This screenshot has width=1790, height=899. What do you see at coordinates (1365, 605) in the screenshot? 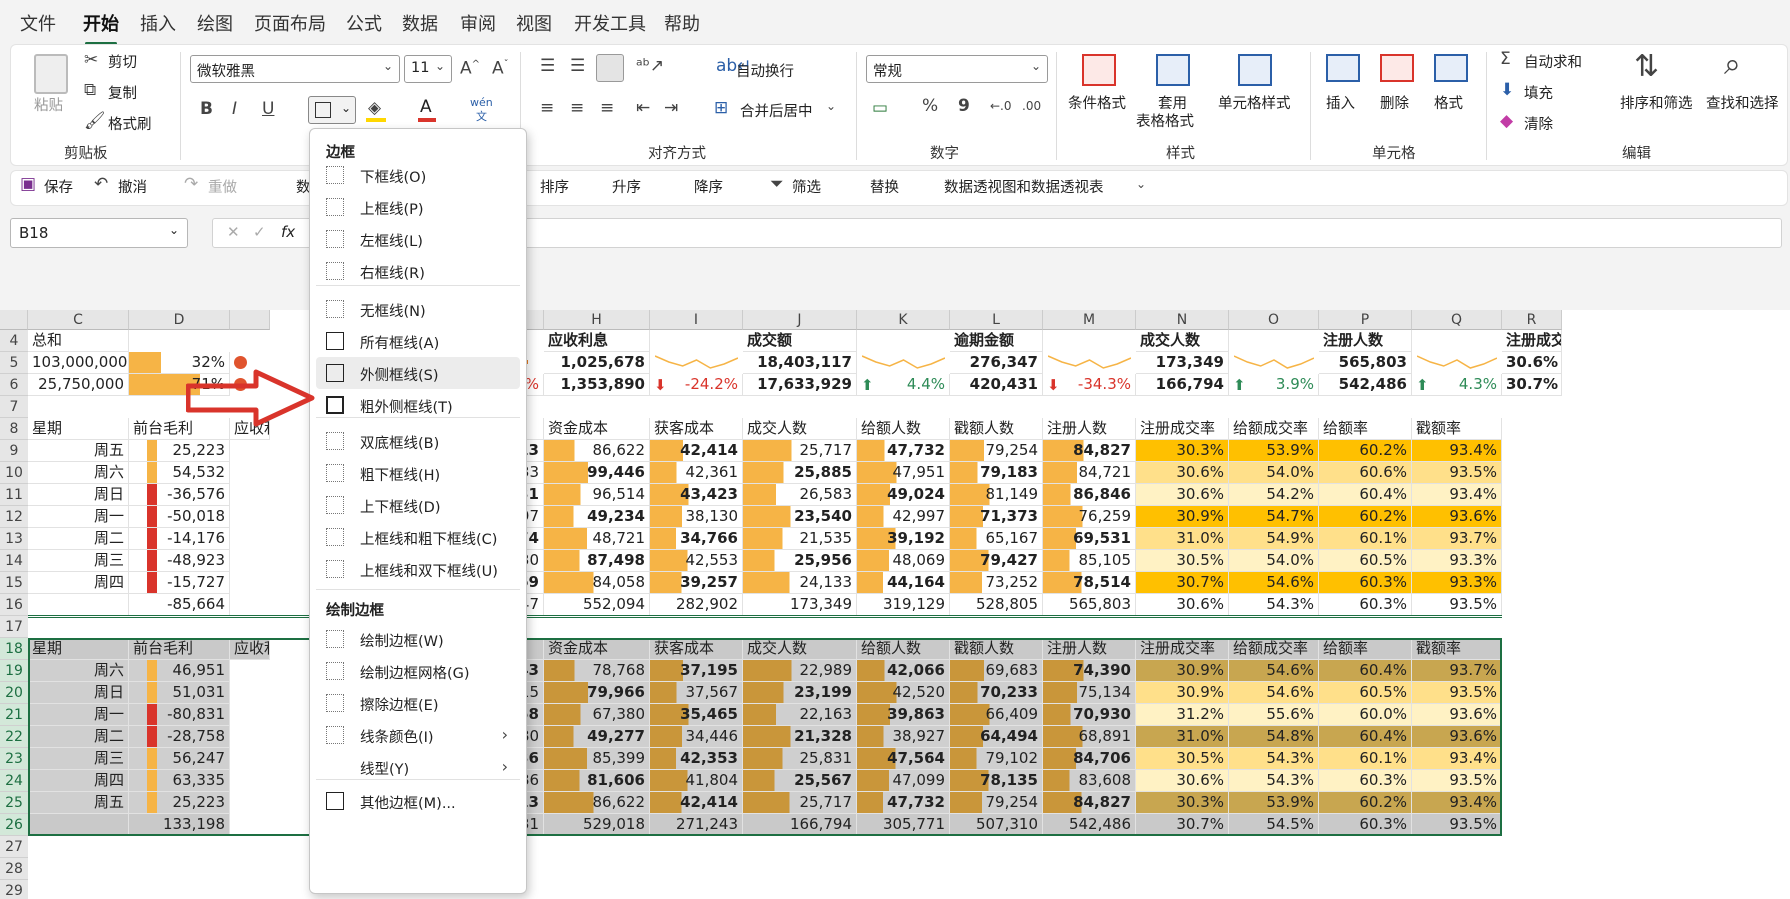
I see `total-cell: 60.3%` at bounding box center [1365, 605].